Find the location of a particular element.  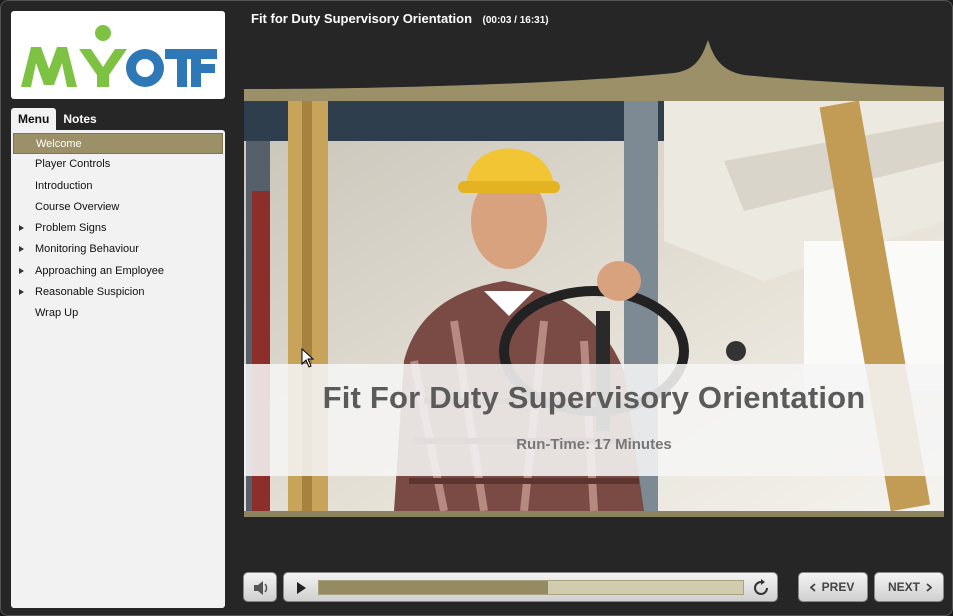

menu-item-wrap-up: Wrap Up is located at coordinates (118, 313).